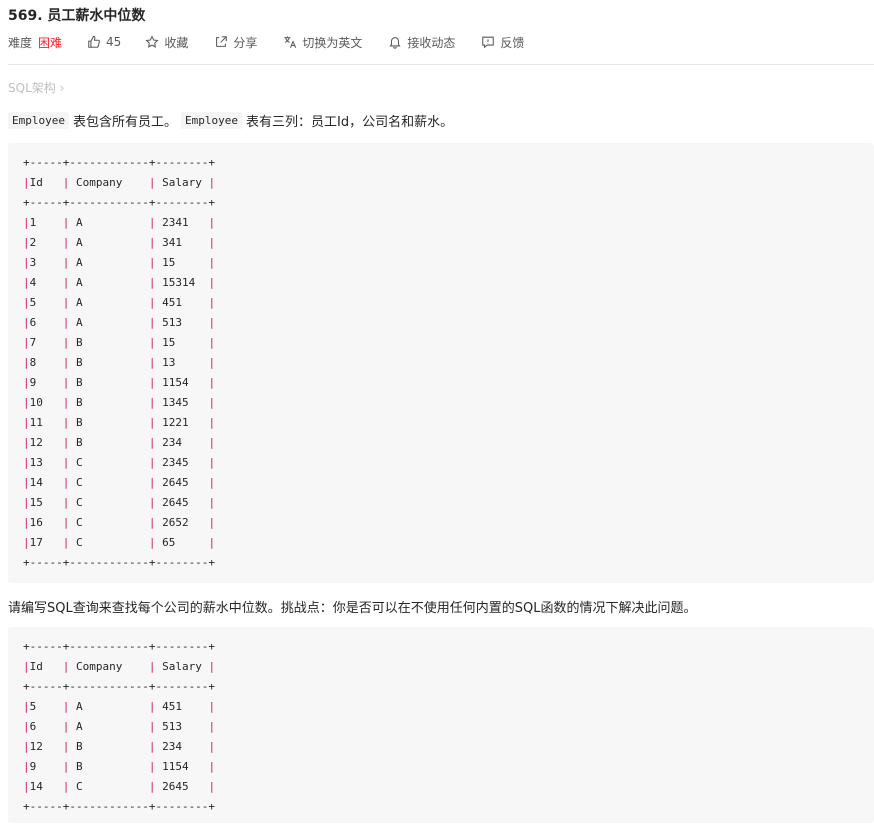  Describe the element at coordinates (448, 443) in the screenshot. I see `table-row: |12 | B | 234 |` at that location.